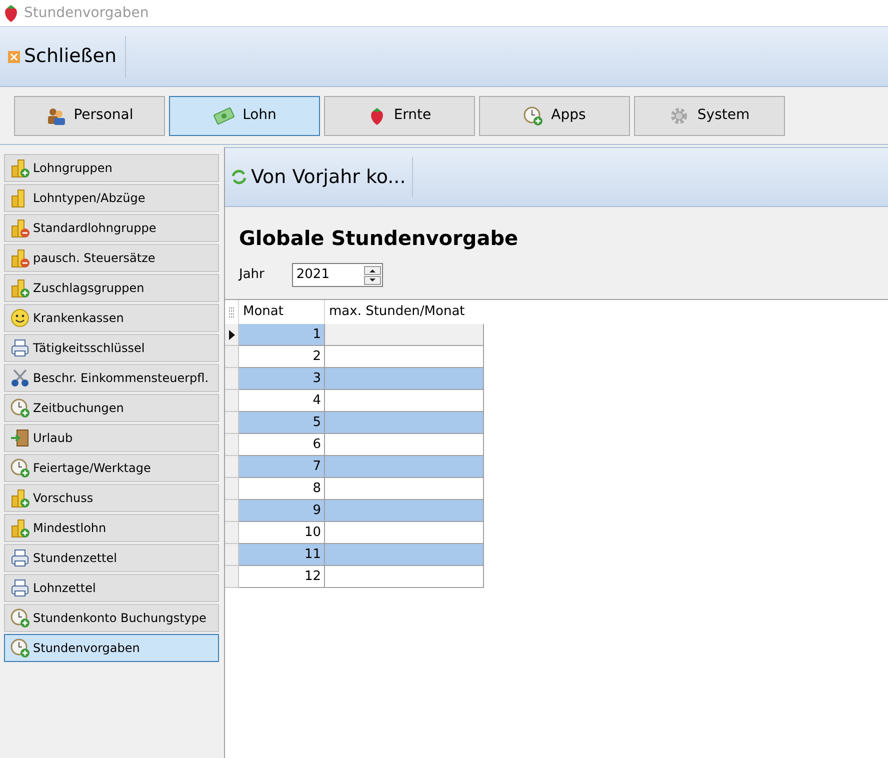 This screenshot has height=758, width=888. I want to click on current-row-icon, so click(231, 335).